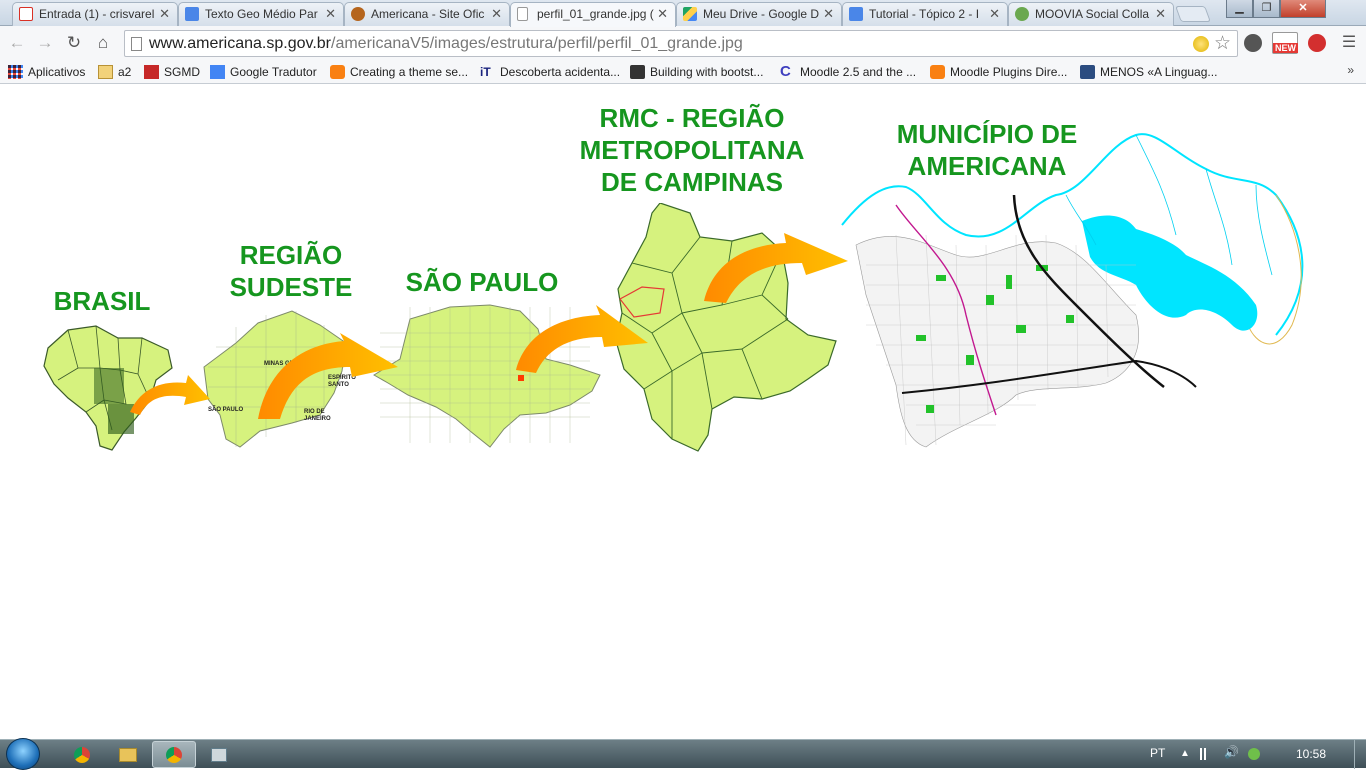 This screenshot has height=770, width=1366. What do you see at coordinates (1349, 43) in the screenshot?
I see `menu-icon: ☰` at bounding box center [1349, 43].